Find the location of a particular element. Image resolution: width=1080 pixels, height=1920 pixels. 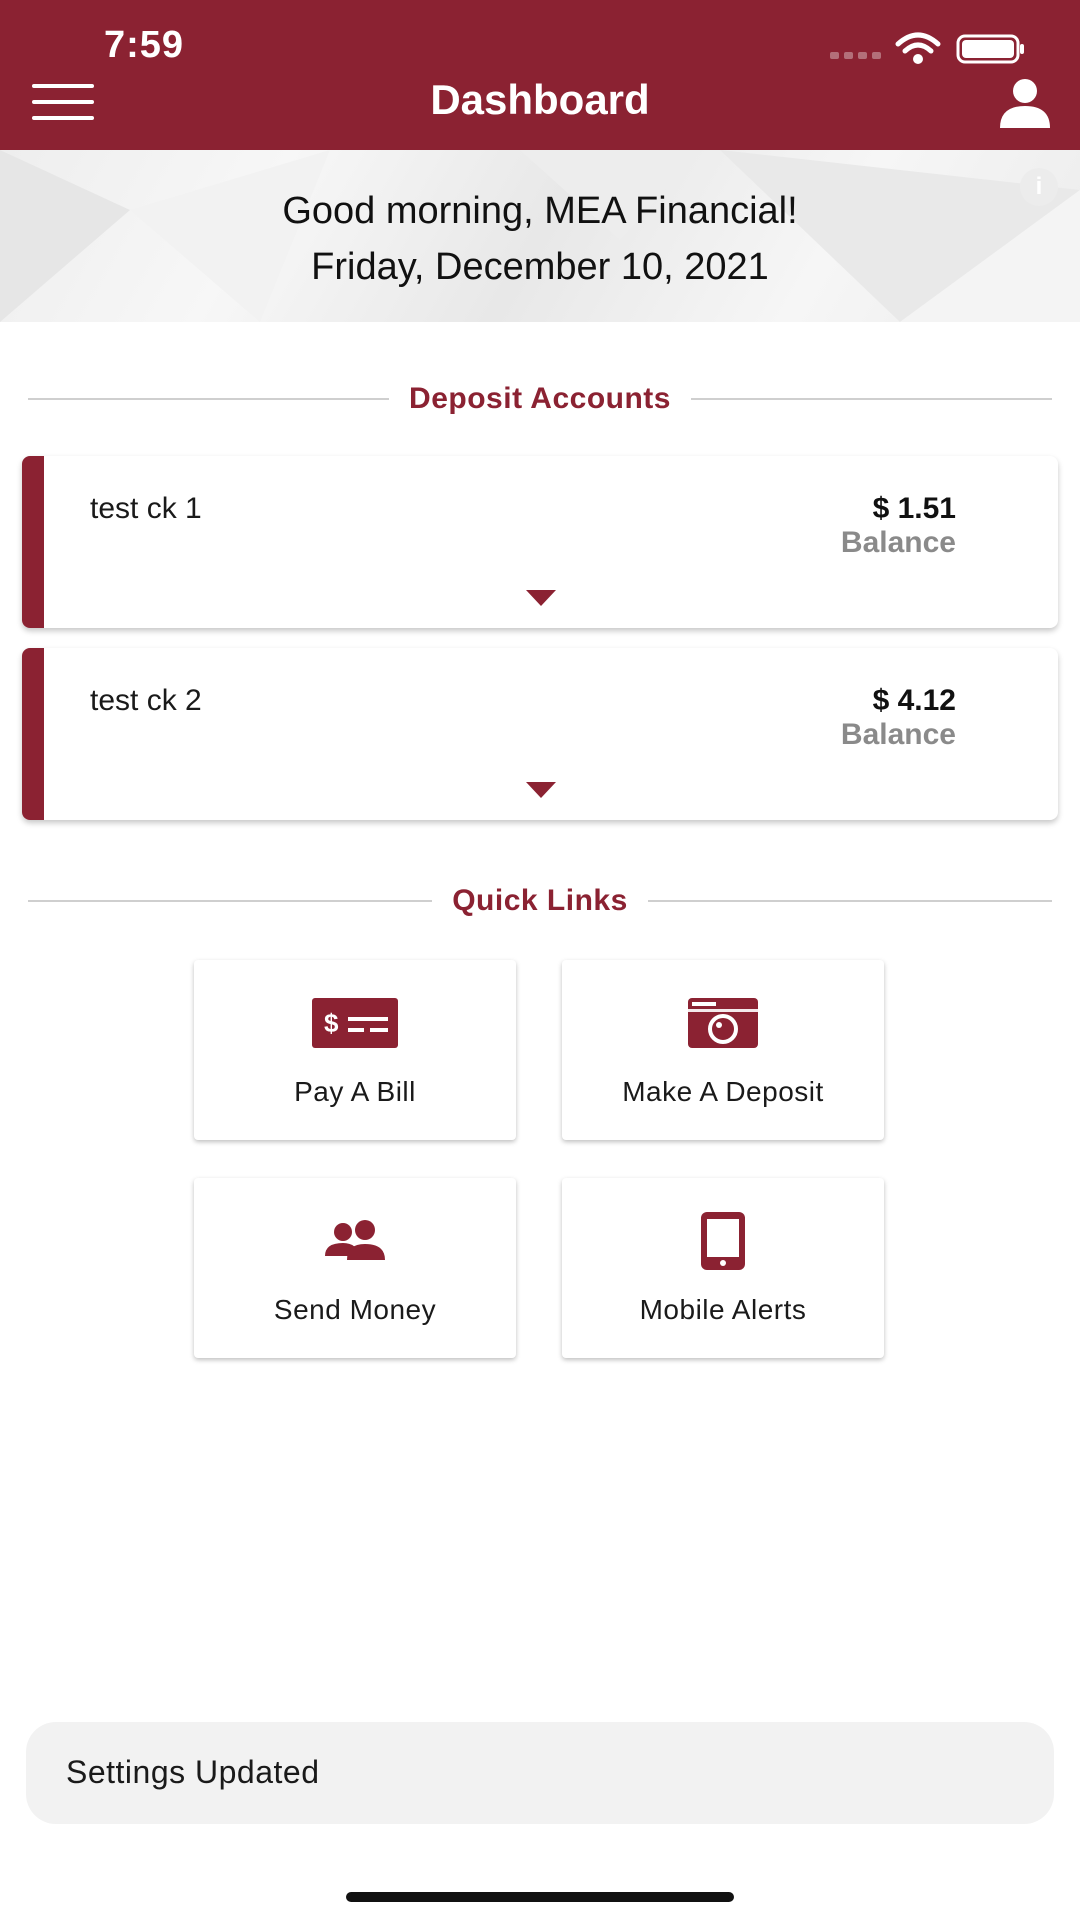

quick-link-label: Mobile Alerts is located at coordinates (723, 1309).